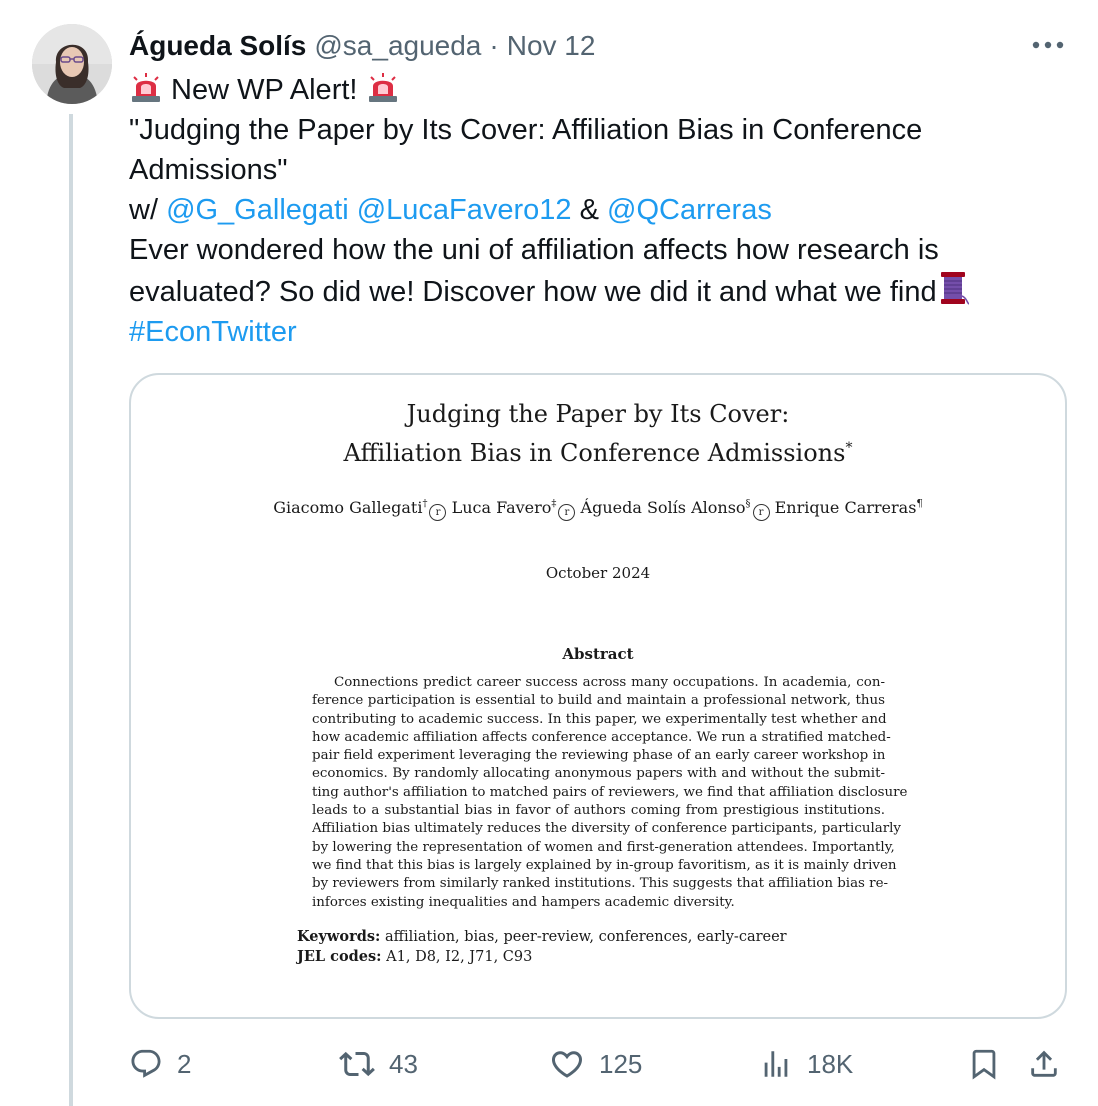  I want to click on paper-date: October 2024, so click(598, 573).